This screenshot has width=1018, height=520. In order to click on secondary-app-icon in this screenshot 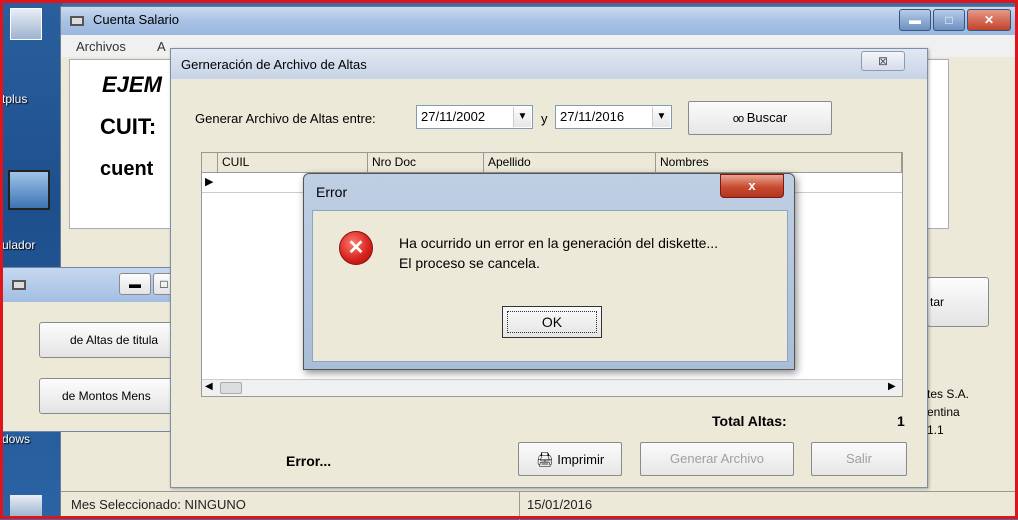, I will do `click(19, 286)`.